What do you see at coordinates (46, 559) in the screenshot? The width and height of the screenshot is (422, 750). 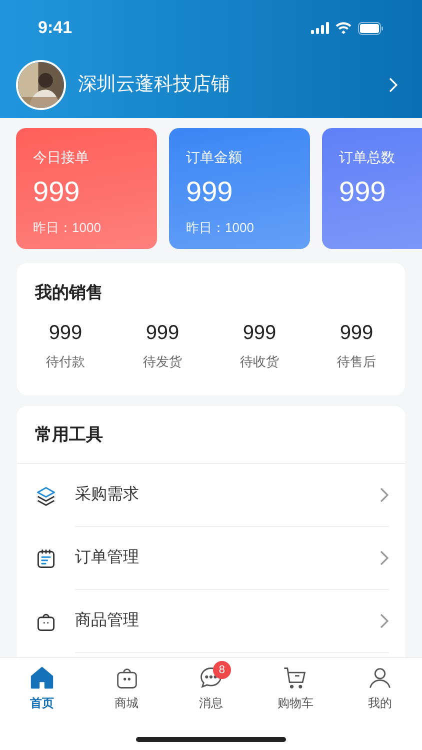 I see `notepad-icon` at bounding box center [46, 559].